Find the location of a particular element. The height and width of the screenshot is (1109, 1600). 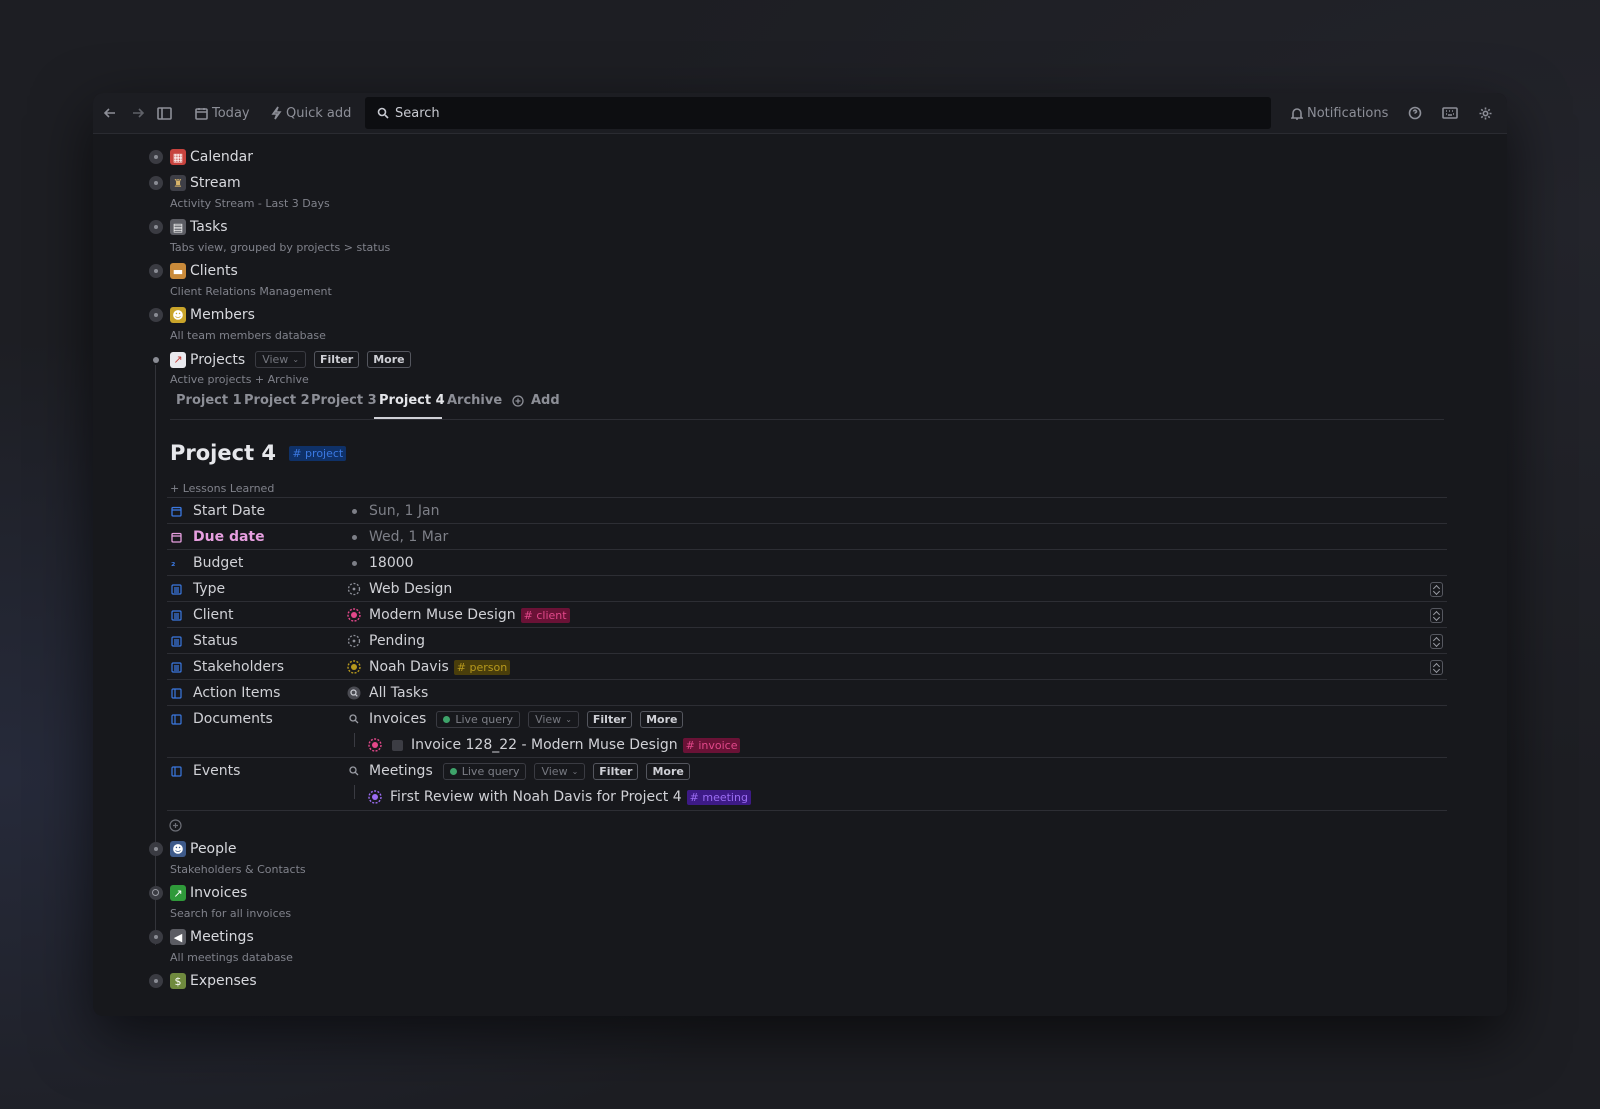

query-bullet-icon is located at coordinates (156, 893).